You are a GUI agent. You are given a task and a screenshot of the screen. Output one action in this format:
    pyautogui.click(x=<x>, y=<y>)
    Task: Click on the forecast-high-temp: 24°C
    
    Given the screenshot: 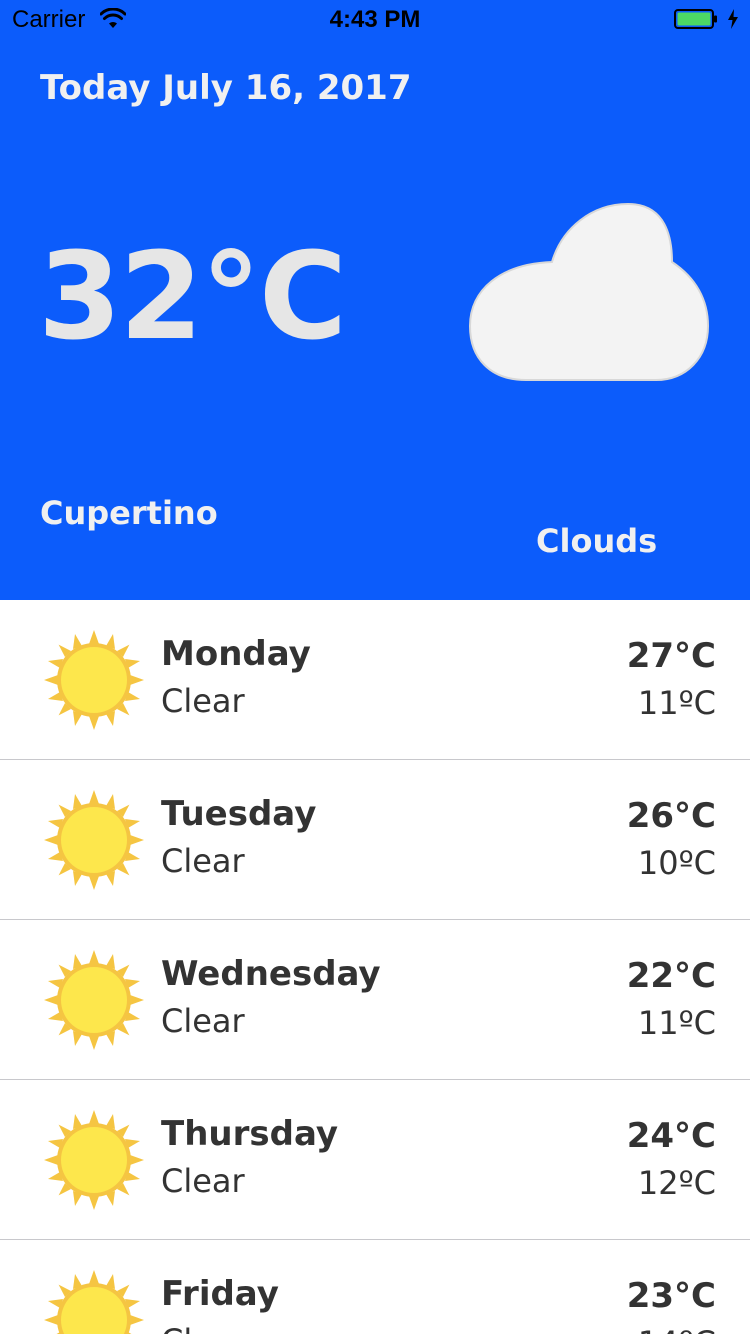 What is the action you would take?
    pyautogui.click(x=671, y=1136)
    